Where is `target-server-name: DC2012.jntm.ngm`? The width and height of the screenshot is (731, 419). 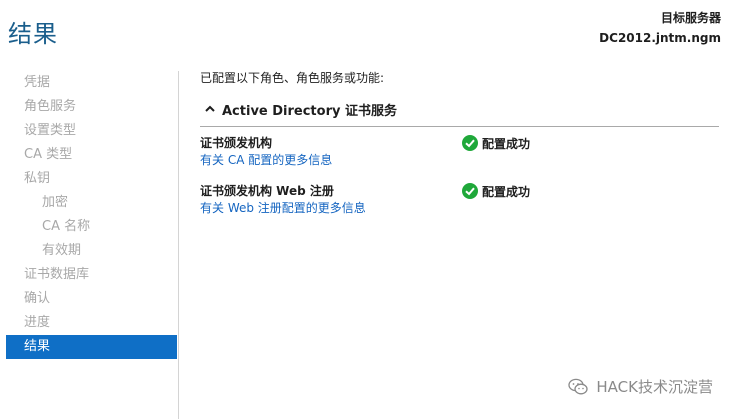 target-server-name: DC2012.jntm.ngm is located at coordinates (660, 38).